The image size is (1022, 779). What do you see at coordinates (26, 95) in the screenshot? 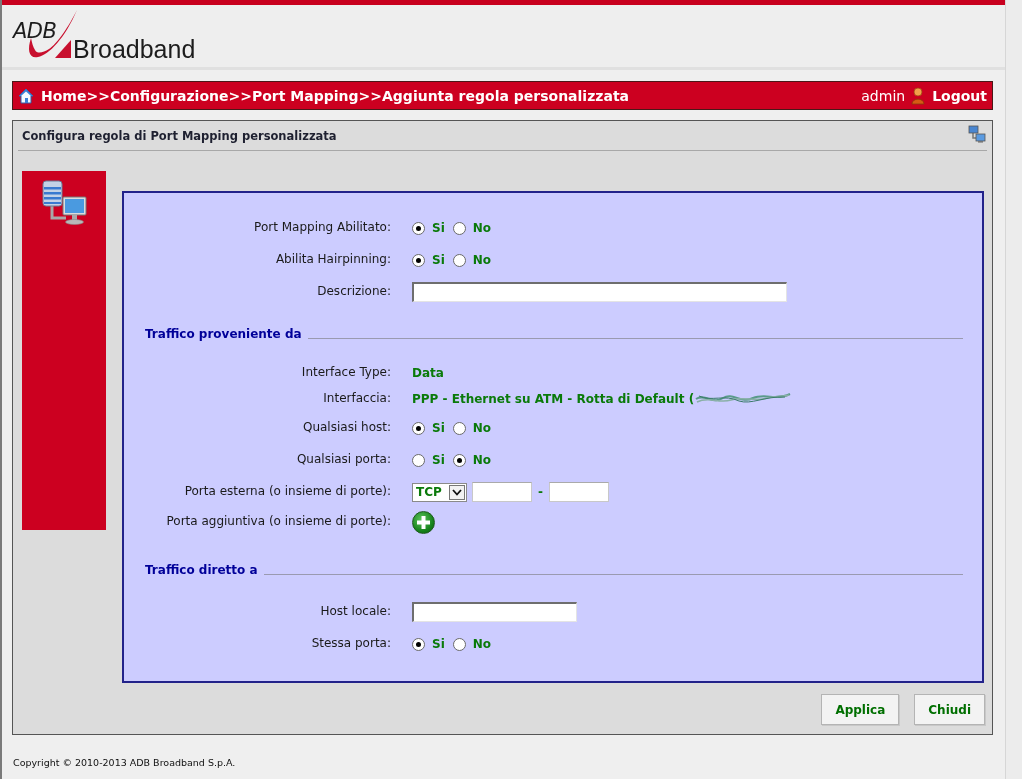
I see `home-icon` at bounding box center [26, 95].